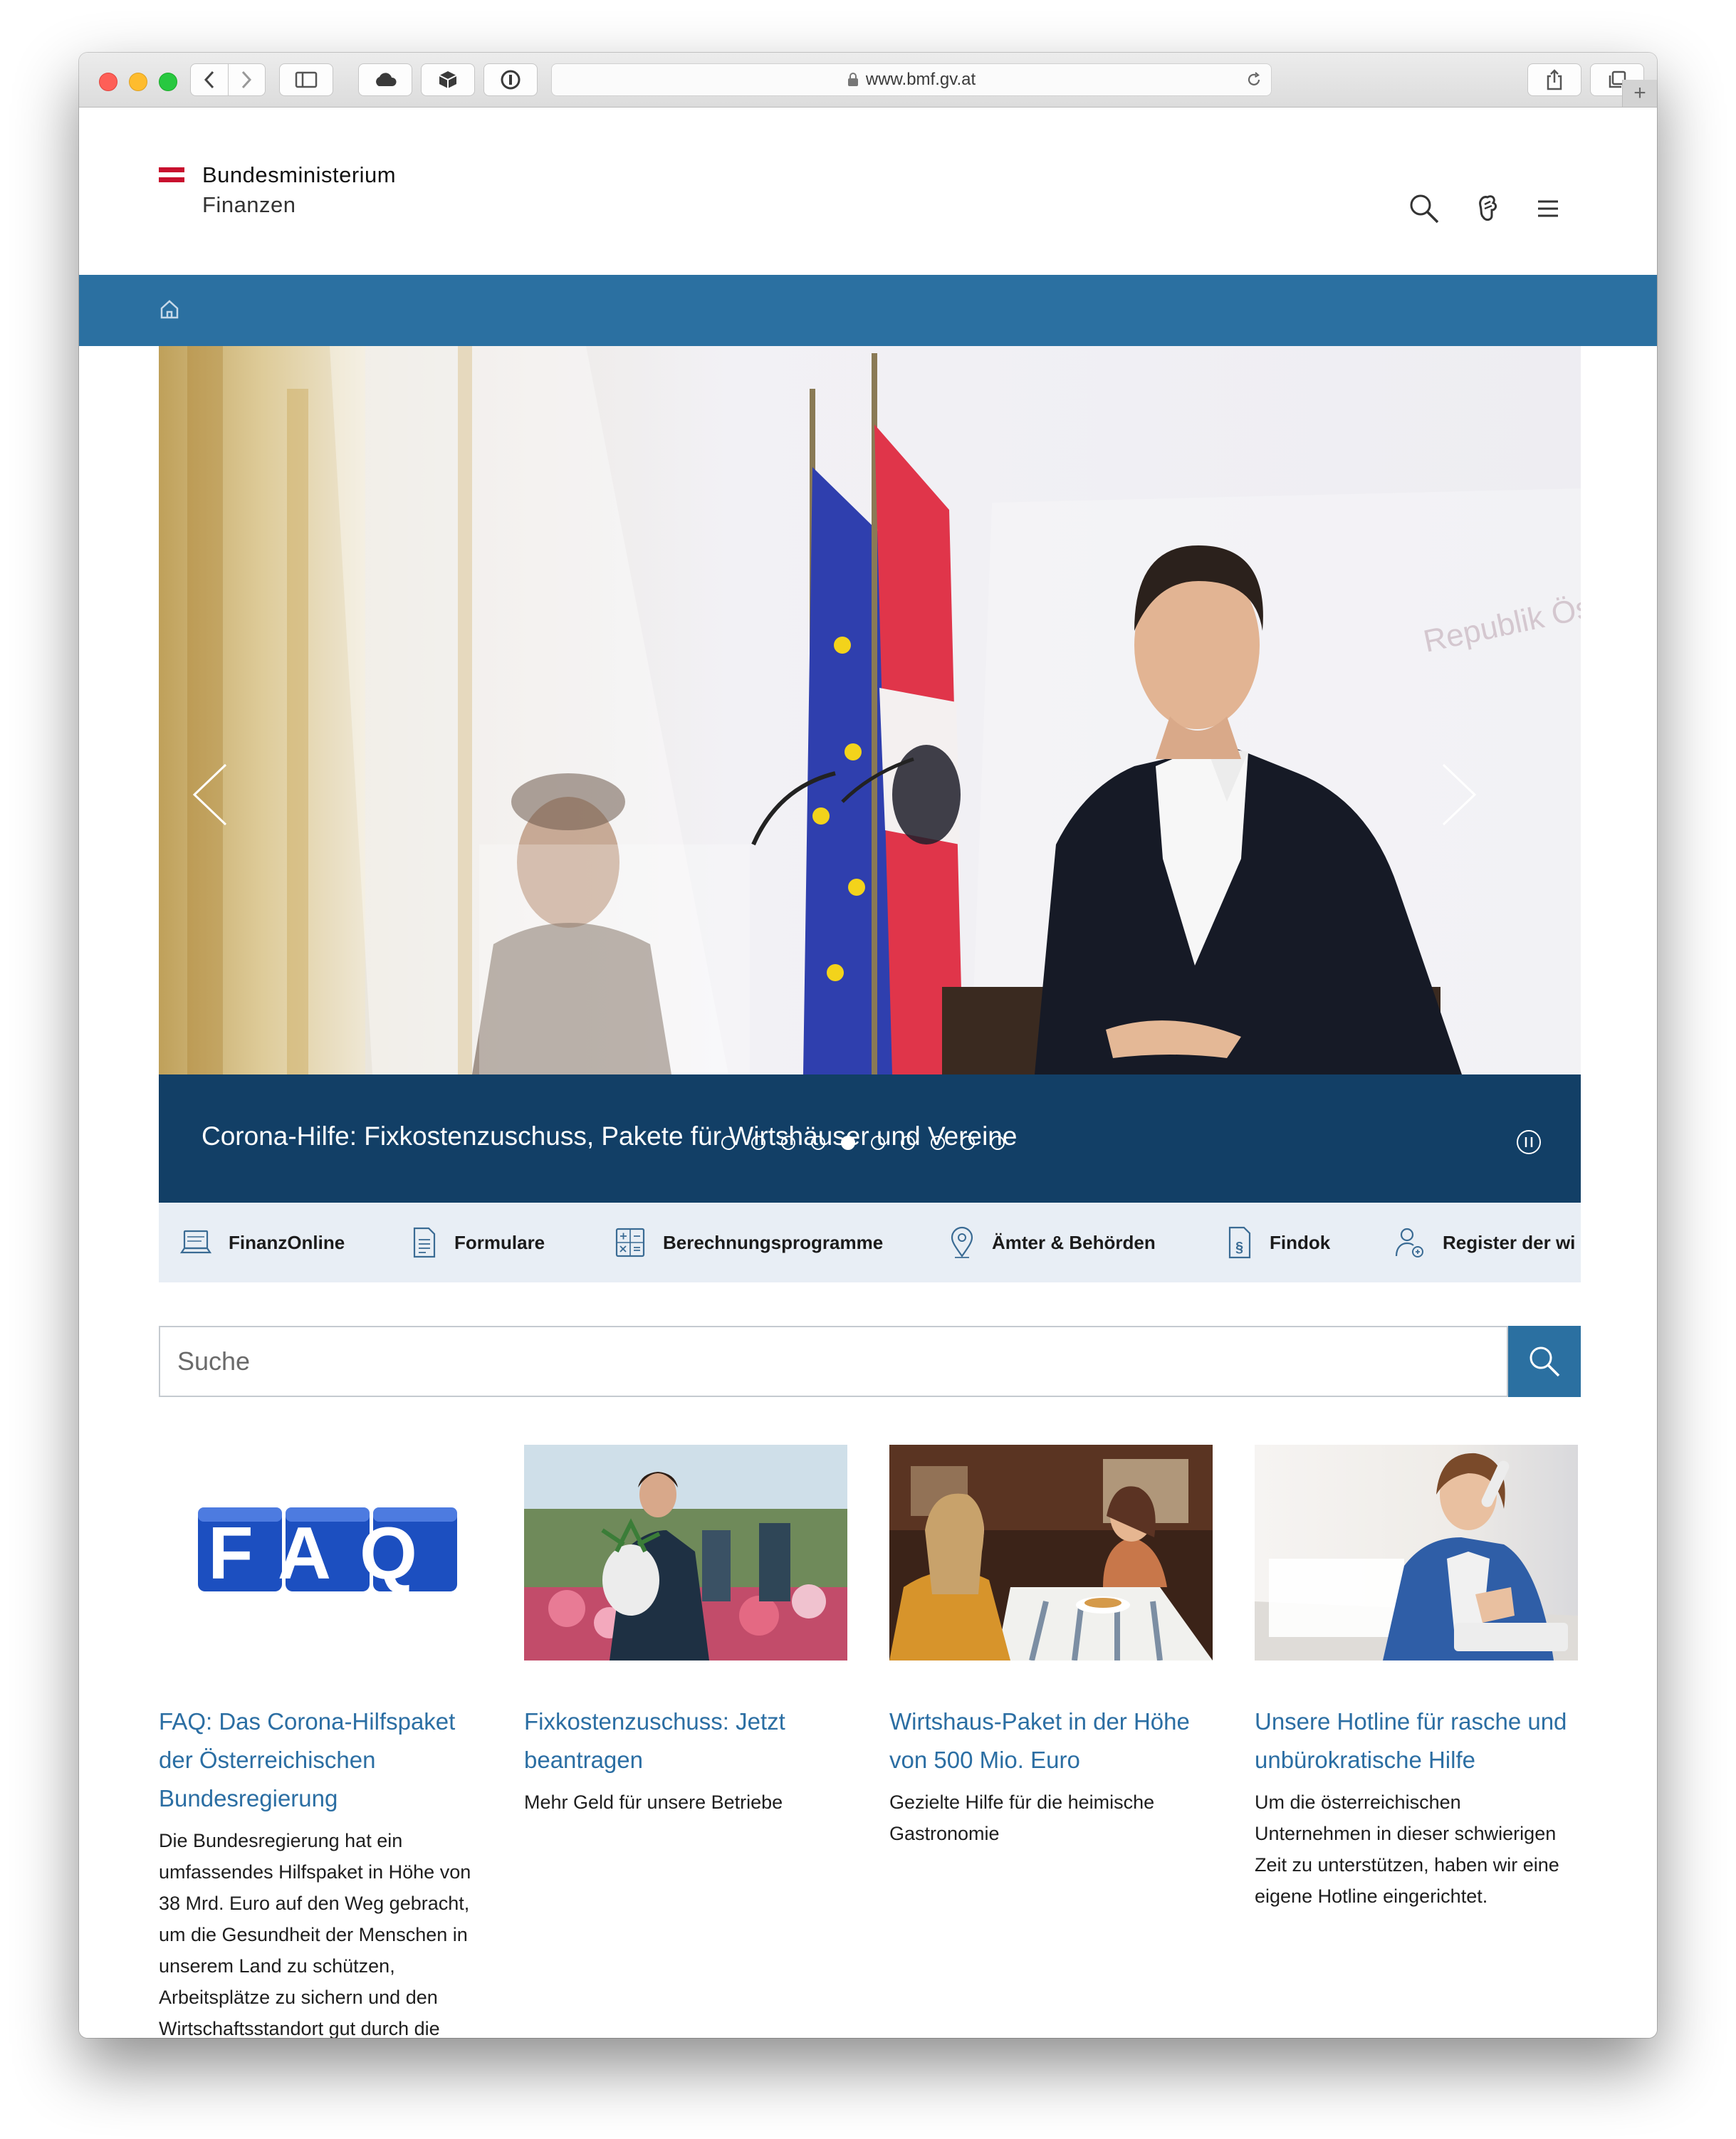 This screenshot has width=1736, height=2139. What do you see at coordinates (1253, 79) in the screenshot?
I see `reload-icon` at bounding box center [1253, 79].